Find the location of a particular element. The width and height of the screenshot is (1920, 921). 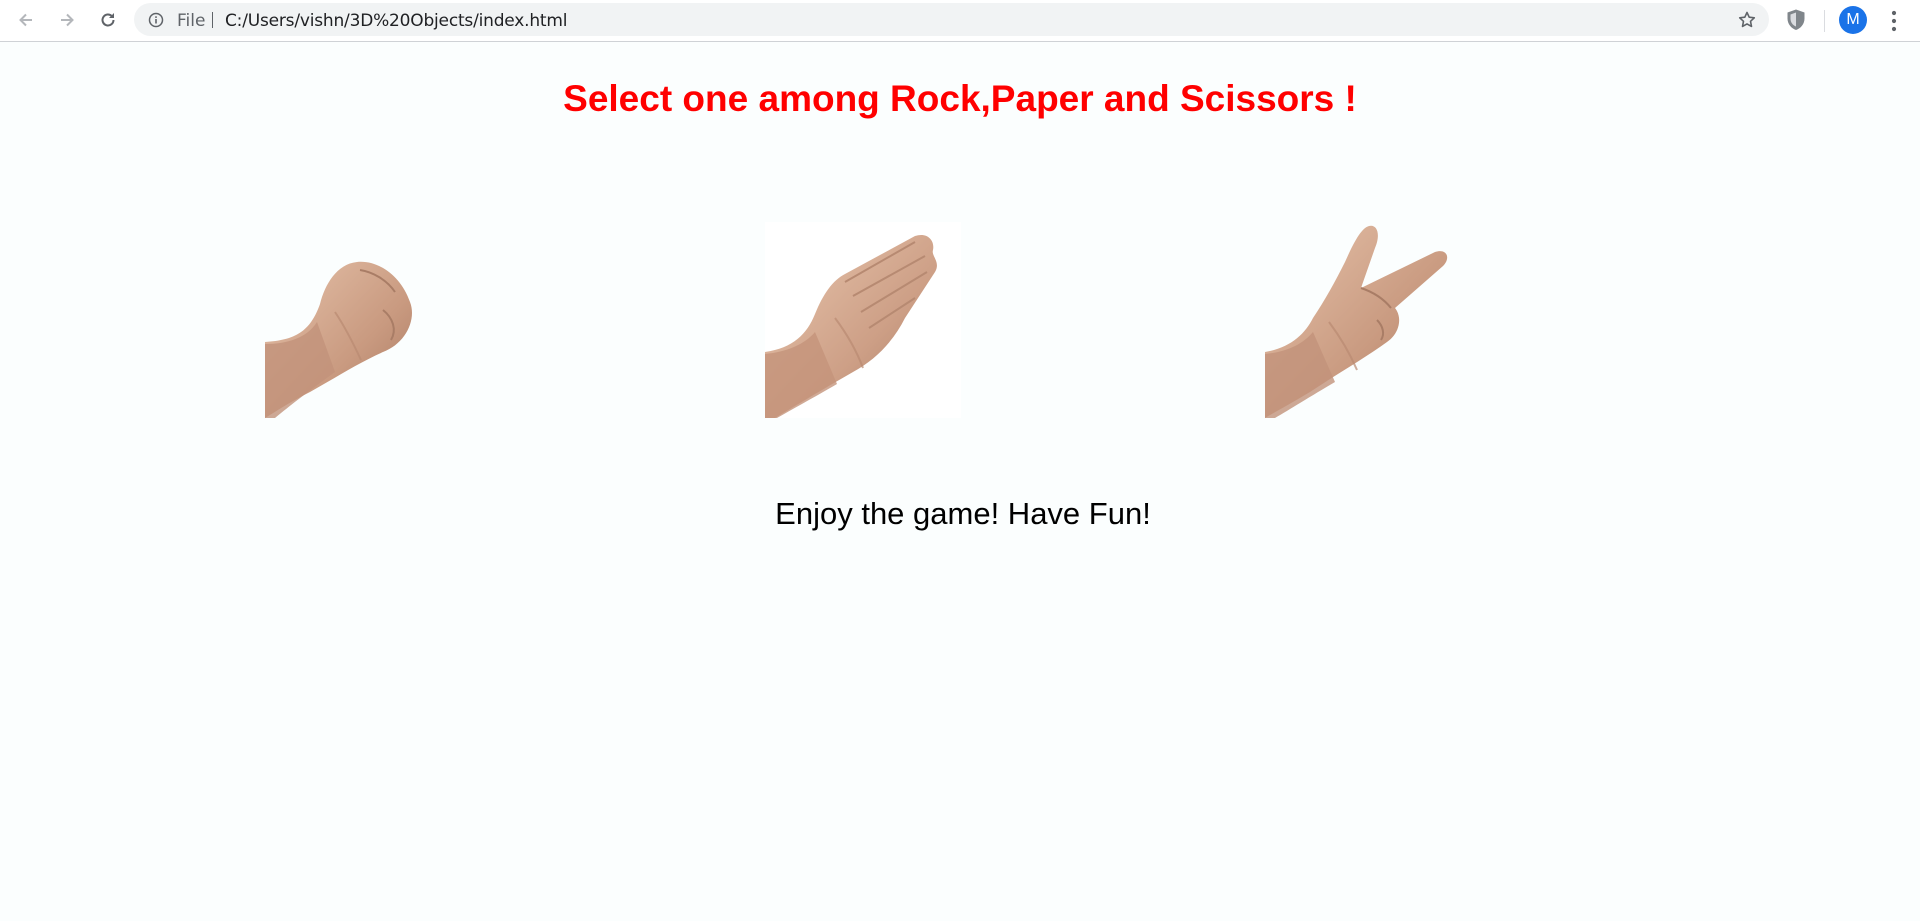

rock-choice is located at coordinates (363, 320).